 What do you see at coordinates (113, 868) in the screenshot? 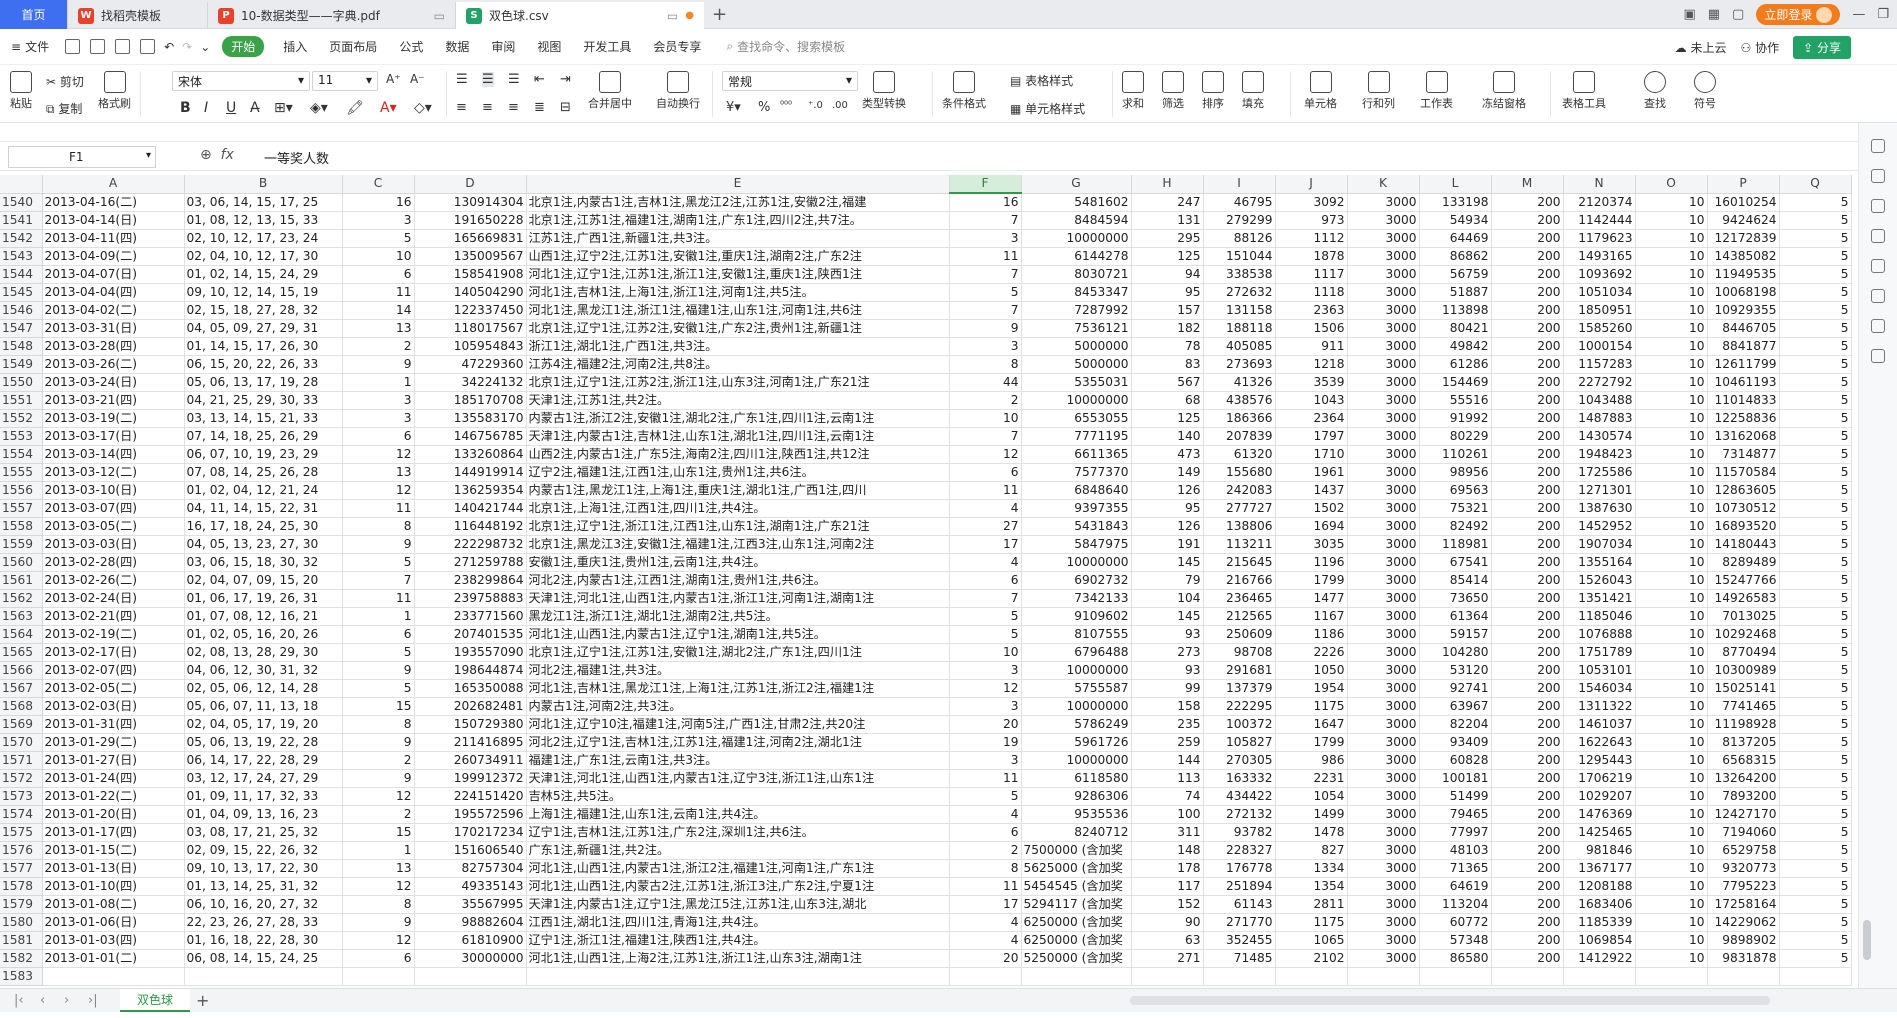
I see `cell: 2013-01-13(日)` at bounding box center [113, 868].